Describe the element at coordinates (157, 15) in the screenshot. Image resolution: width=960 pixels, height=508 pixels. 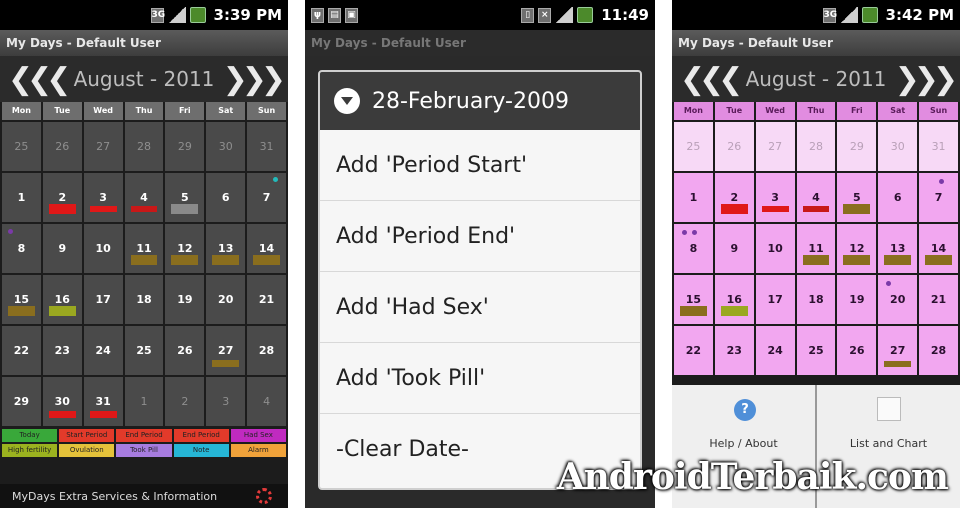
I see `network-3g-icon: 3G` at that location.